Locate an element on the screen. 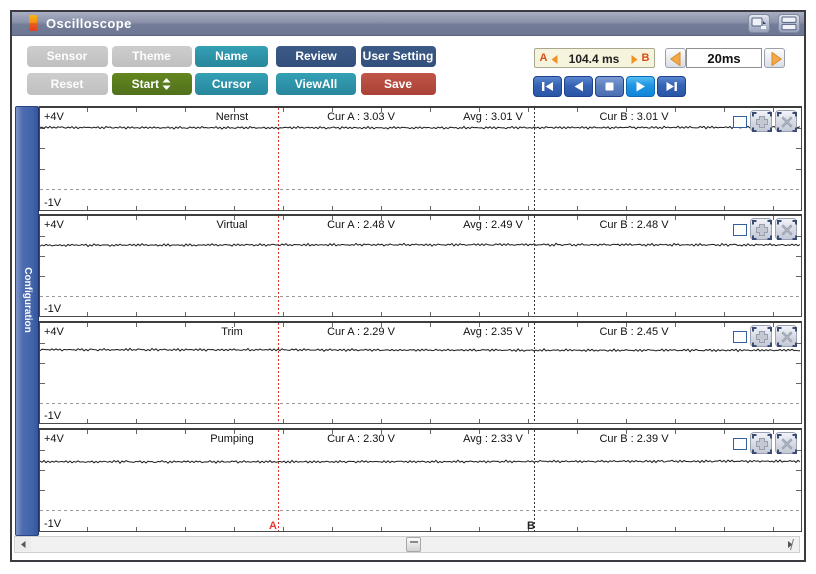 The width and height of the screenshot is (816, 574). svg-text: Nernst is located at coordinates (232, 117).